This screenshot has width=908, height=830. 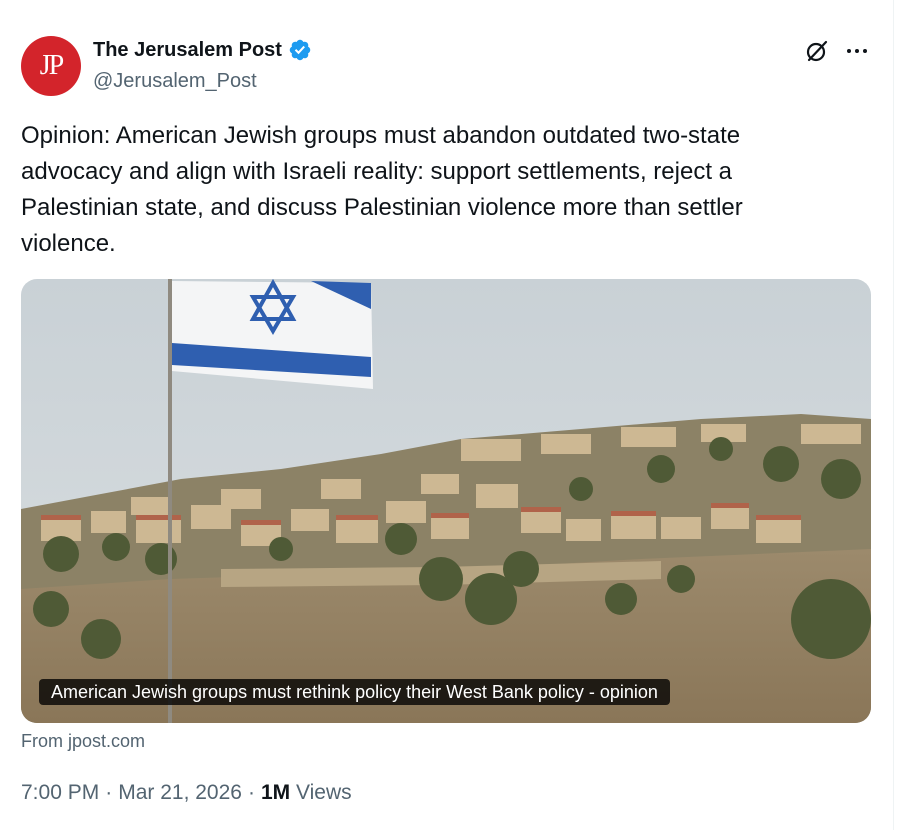 What do you see at coordinates (175, 81) in the screenshot?
I see `author-handle: @Jerusalem_Post` at bounding box center [175, 81].